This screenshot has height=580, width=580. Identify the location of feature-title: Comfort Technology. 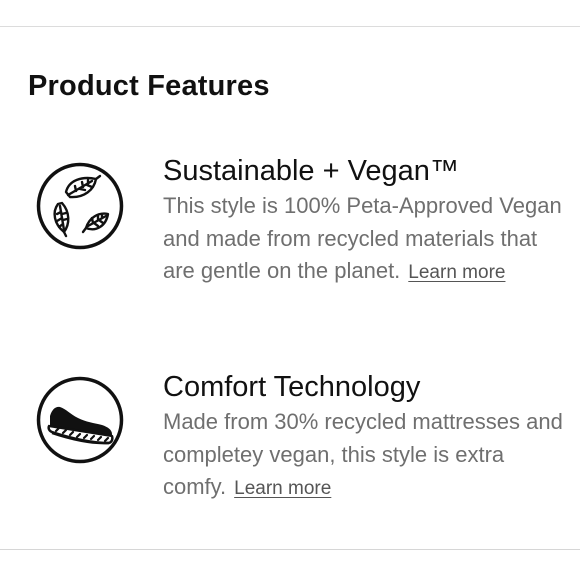
(292, 387).